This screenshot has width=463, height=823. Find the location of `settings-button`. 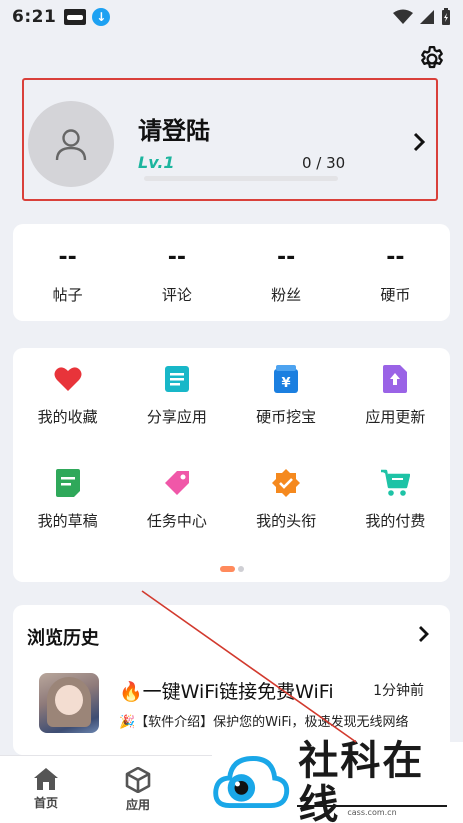

settings-button is located at coordinates (432, 59).